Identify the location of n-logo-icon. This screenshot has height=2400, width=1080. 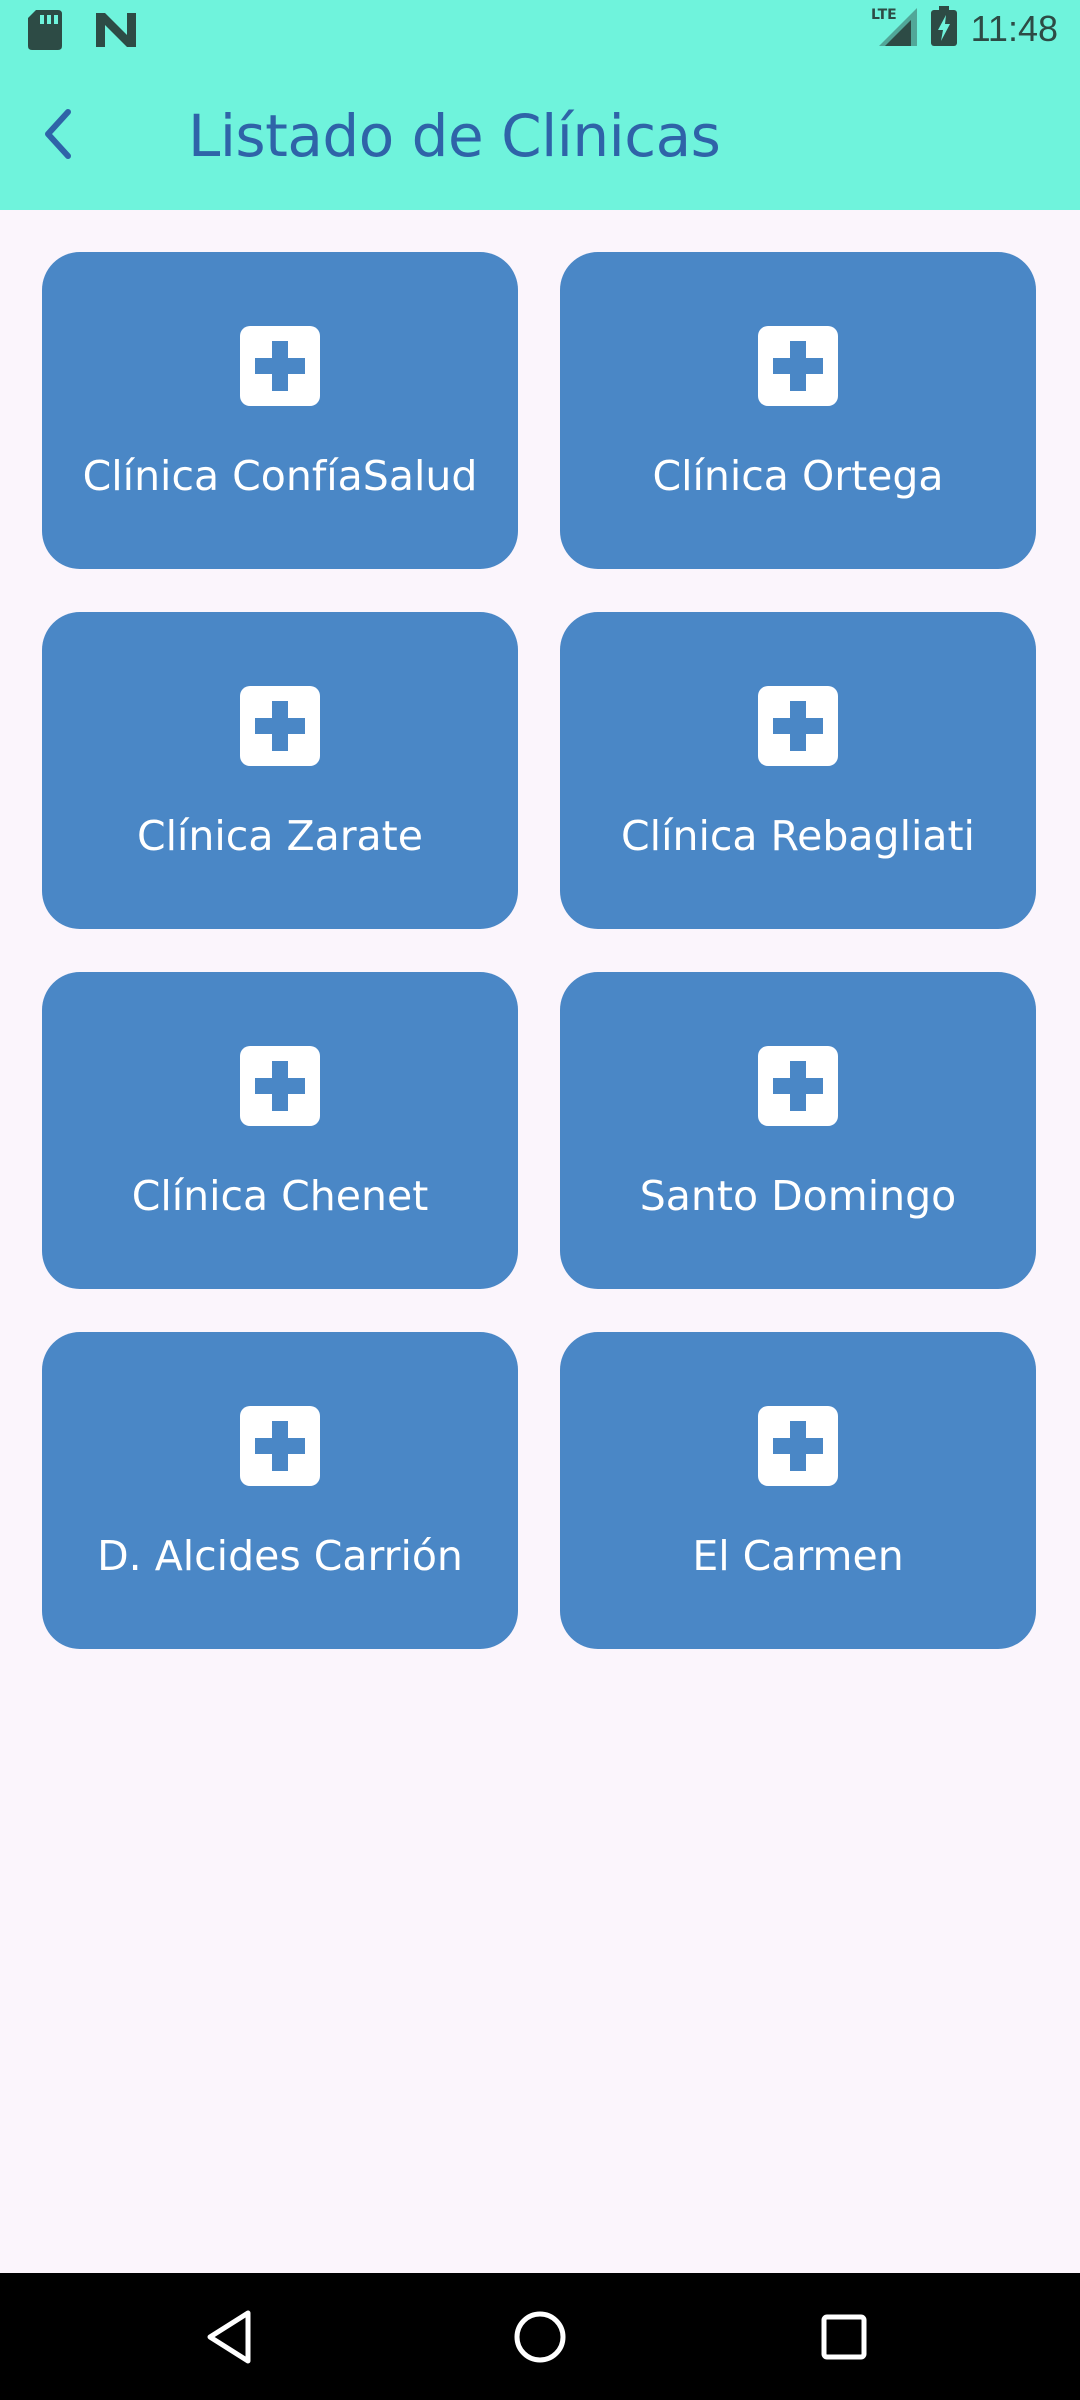
(116, 32).